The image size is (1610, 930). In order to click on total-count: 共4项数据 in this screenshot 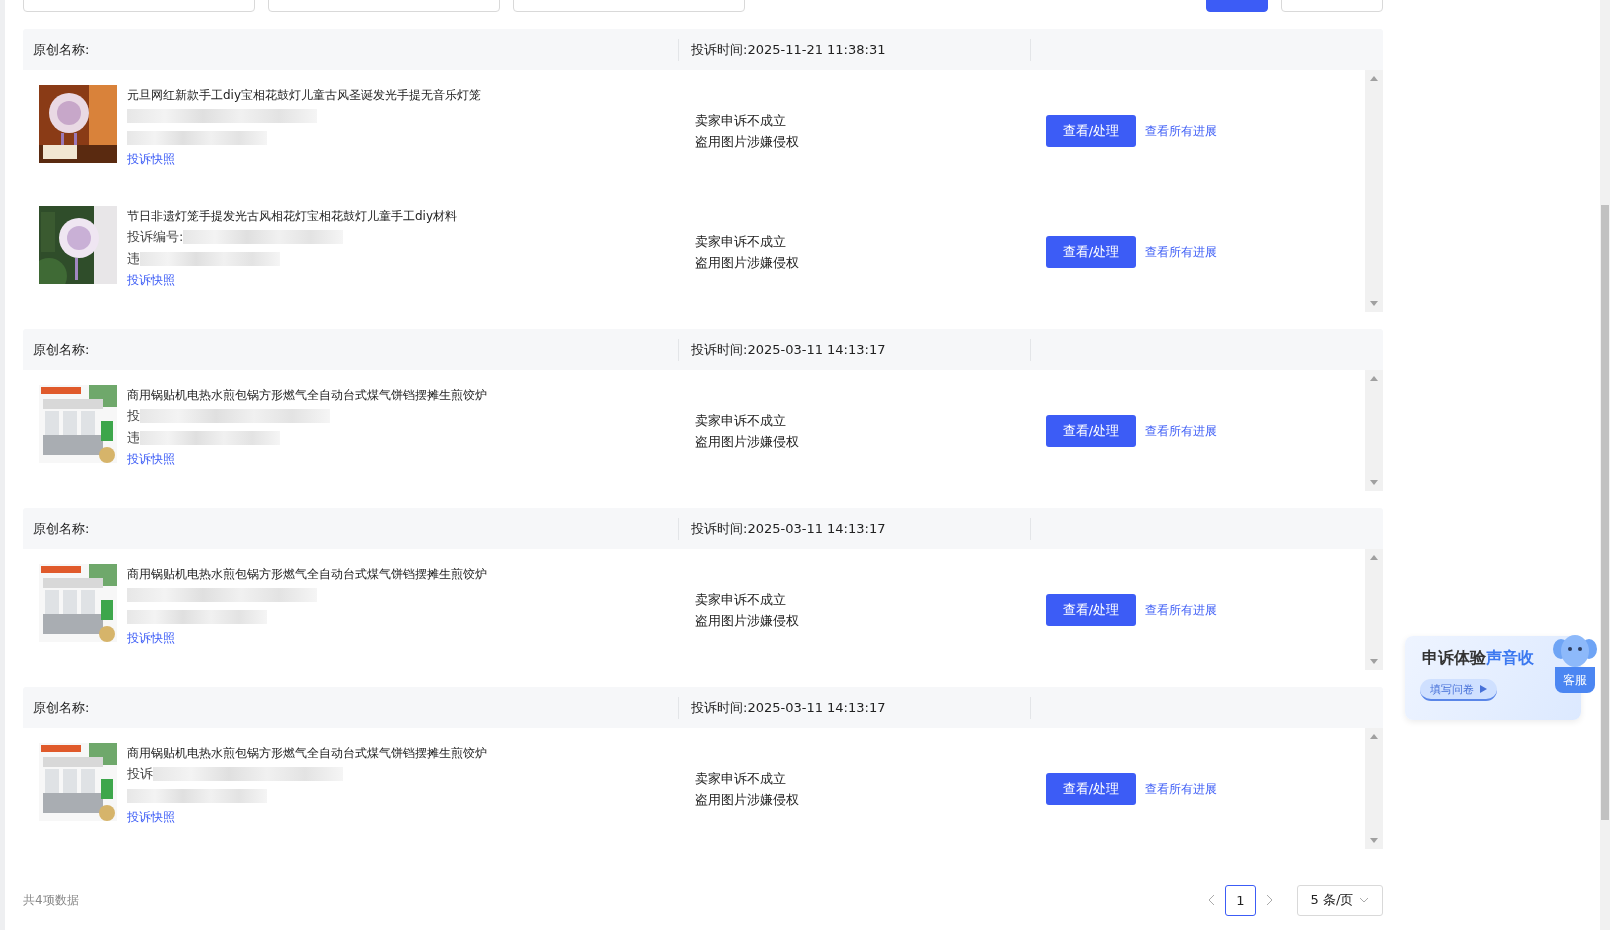, I will do `click(51, 900)`.